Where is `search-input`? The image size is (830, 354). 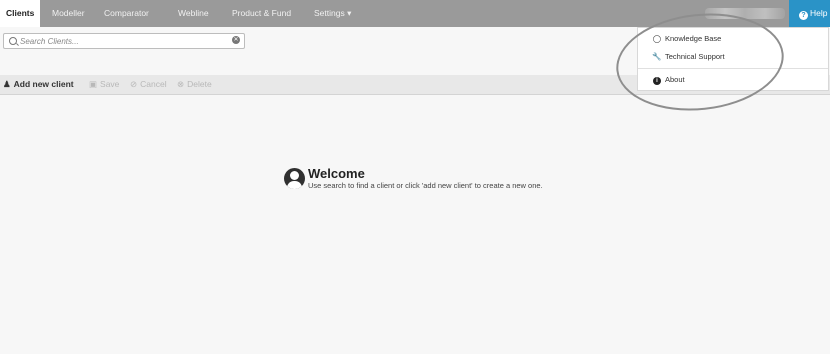
search-input is located at coordinates (120, 41).